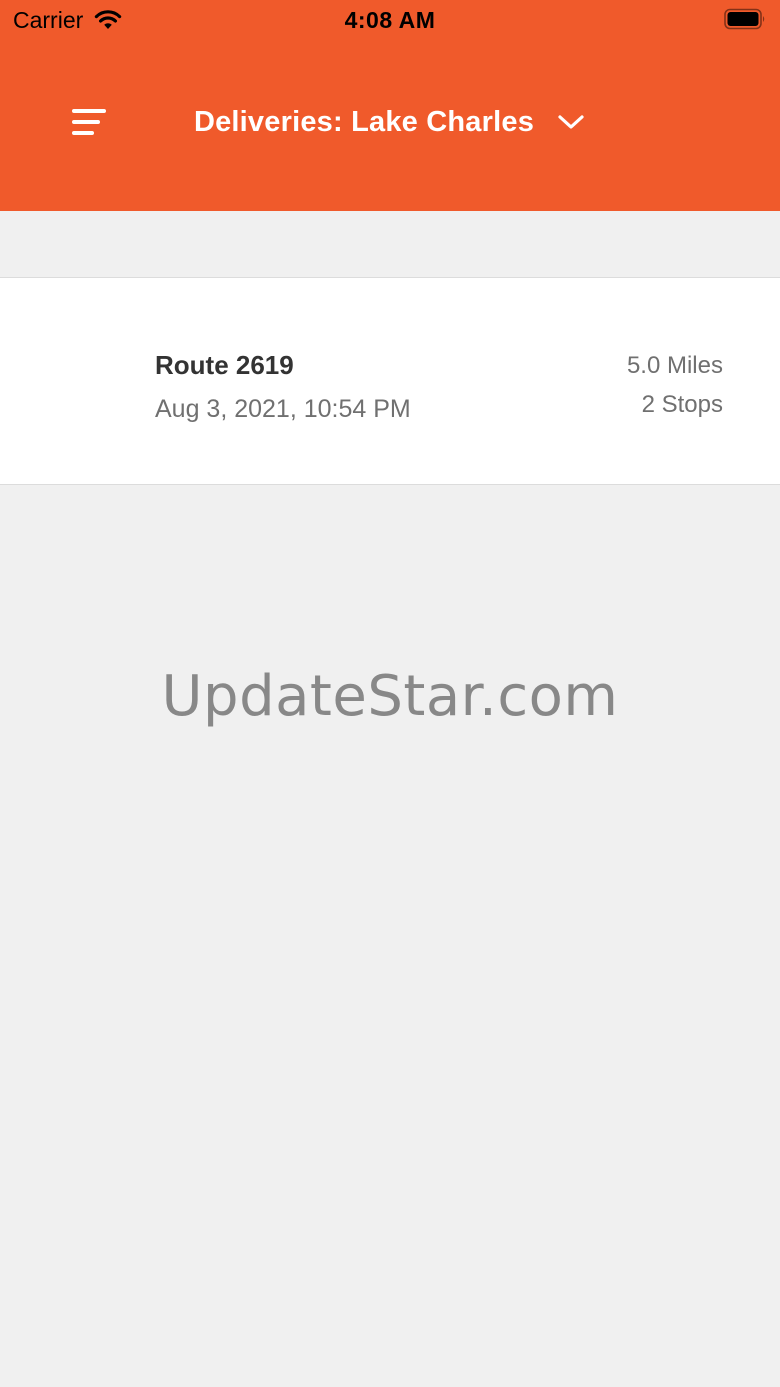  I want to click on status-time: 4:08 AM, so click(390, 20).